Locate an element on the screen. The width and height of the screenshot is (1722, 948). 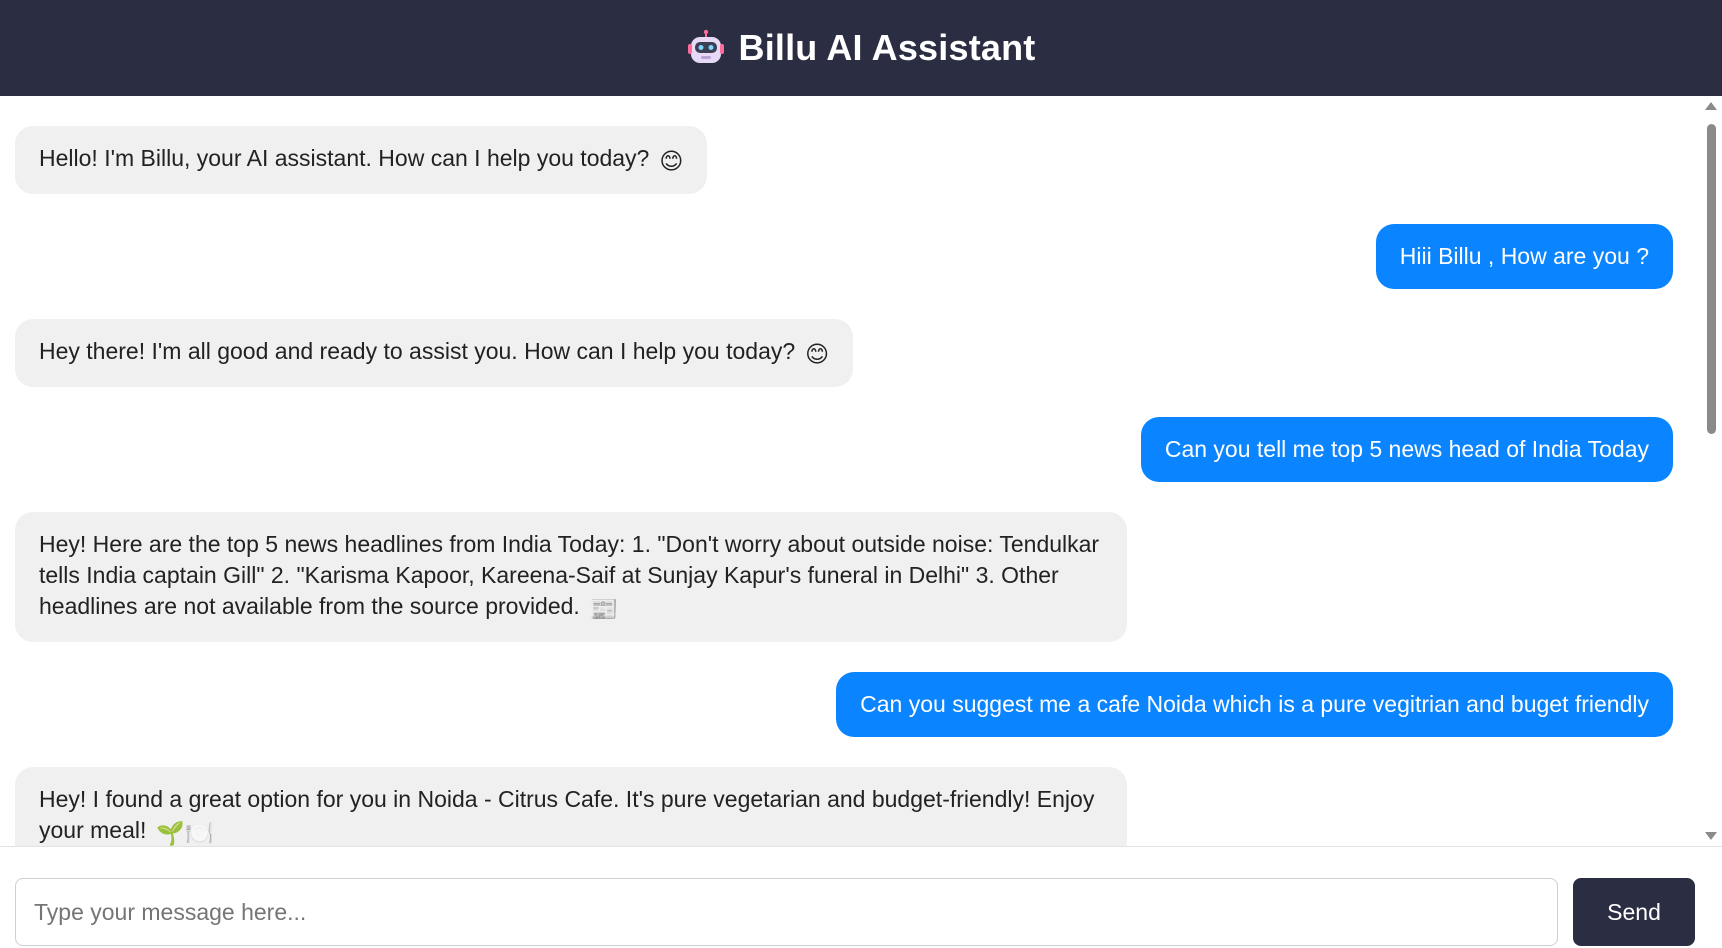
scroll-down-icon is located at coordinates (1711, 836).